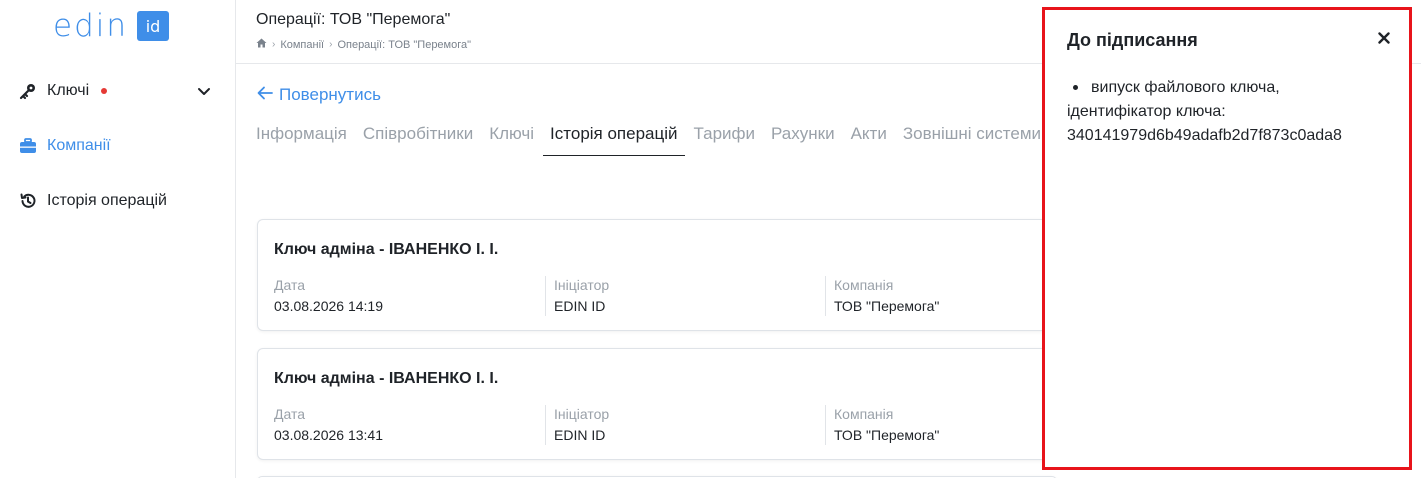  Describe the element at coordinates (107, 200) in the screenshot. I see `sidebar-item-label: Історія операцій` at that location.